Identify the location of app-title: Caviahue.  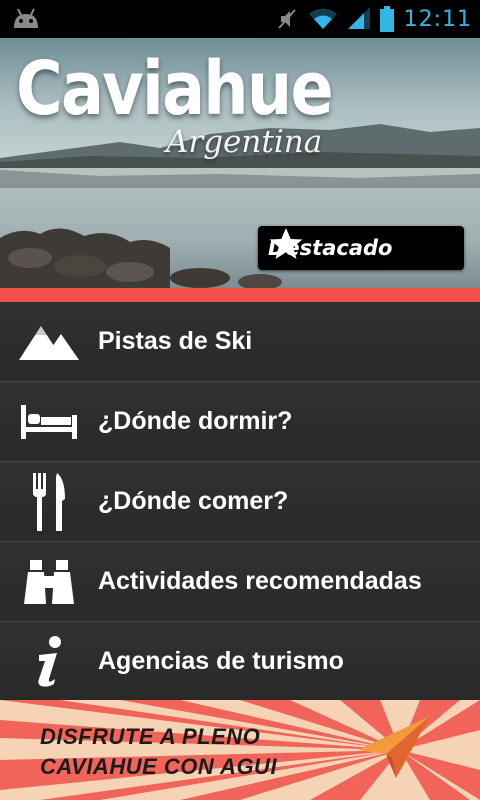
(175, 89).